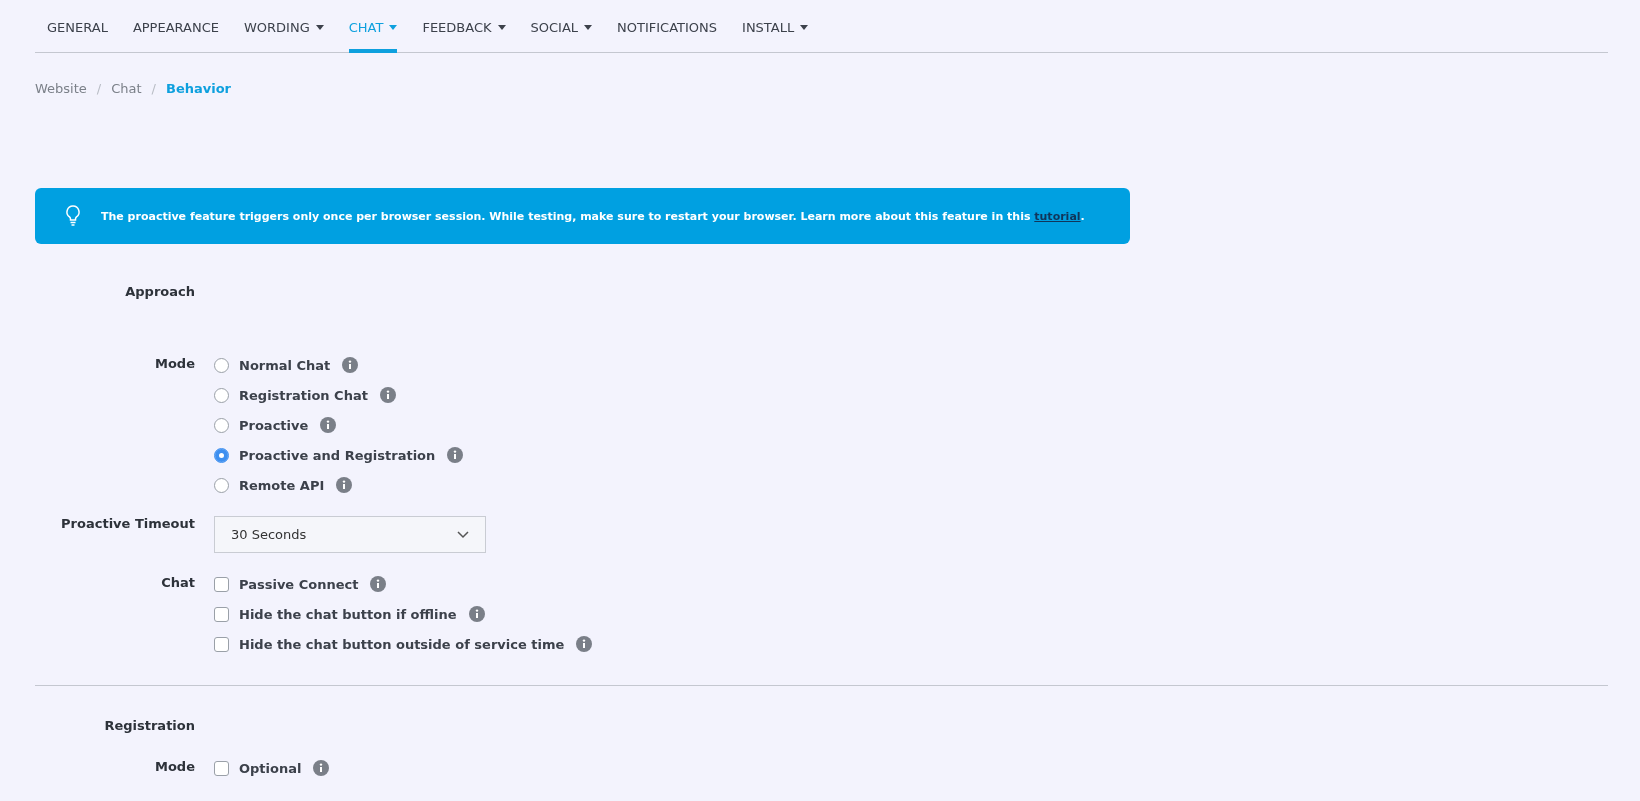  What do you see at coordinates (177, 583) in the screenshot?
I see `field-label: Chat` at bounding box center [177, 583].